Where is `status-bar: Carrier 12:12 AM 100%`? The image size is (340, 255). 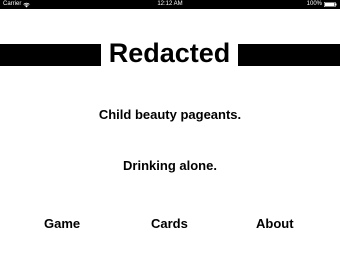 status-bar: Carrier 12:12 AM 100% is located at coordinates (170, 4).